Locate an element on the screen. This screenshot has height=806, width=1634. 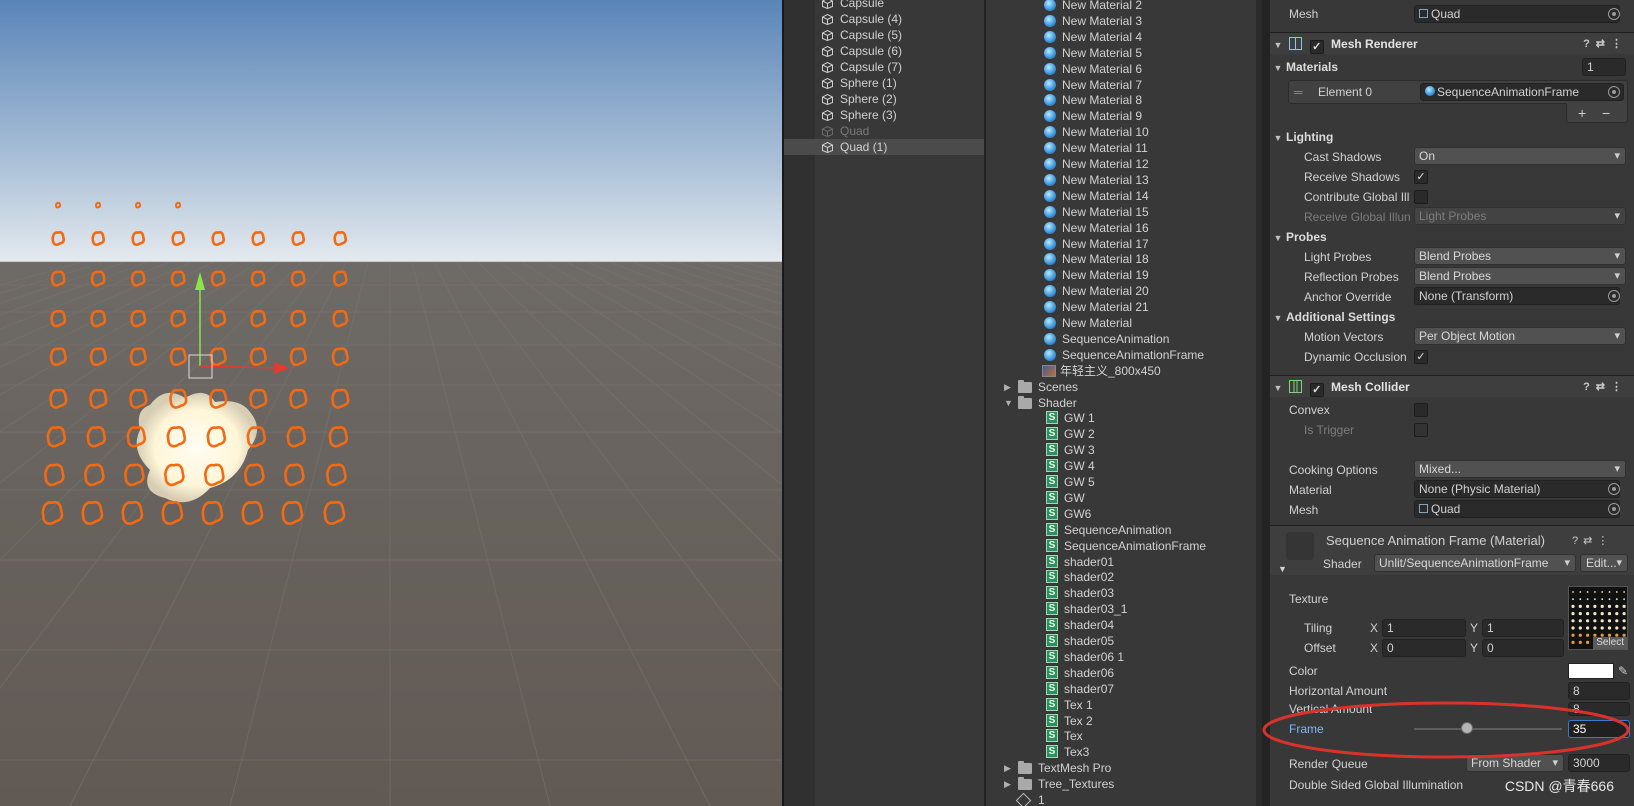
project-item: S GW 3 is located at coordinates (1141, 450).